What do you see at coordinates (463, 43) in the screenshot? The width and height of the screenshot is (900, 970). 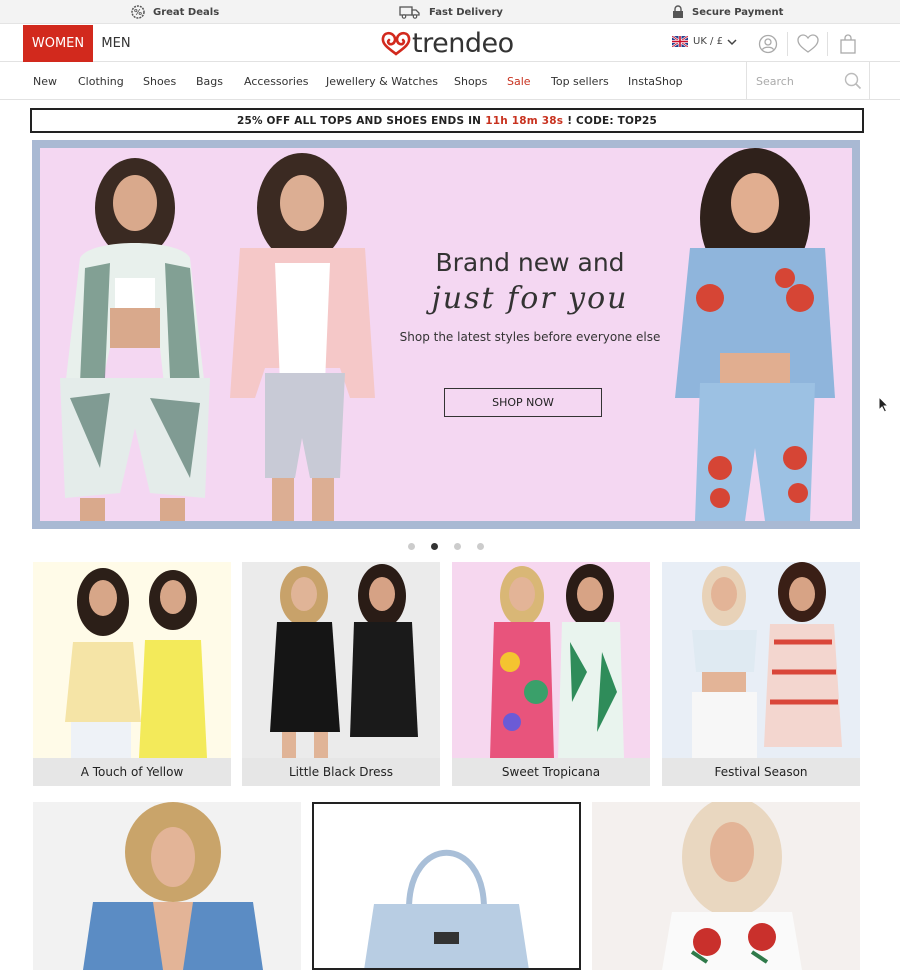 I see `logo-text: trendeo` at bounding box center [463, 43].